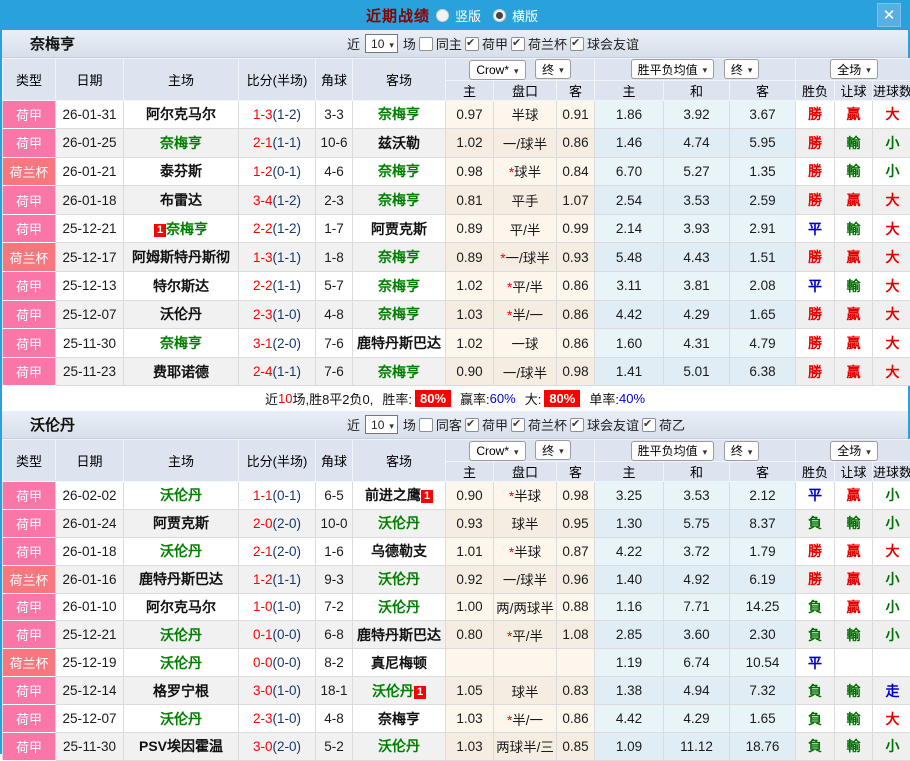  What do you see at coordinates (468, 15) in the screenshot?
I see `vertical-layout-label: 竖版` at bounding box center [468, 15].